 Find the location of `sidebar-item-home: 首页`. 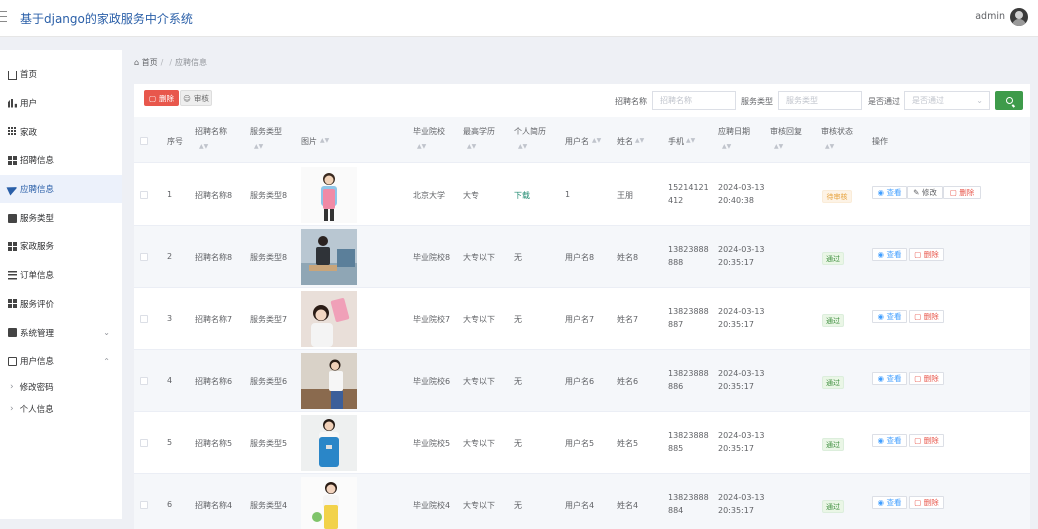

sidebar-item-home: 首页 is located at coordinates (61, 74).